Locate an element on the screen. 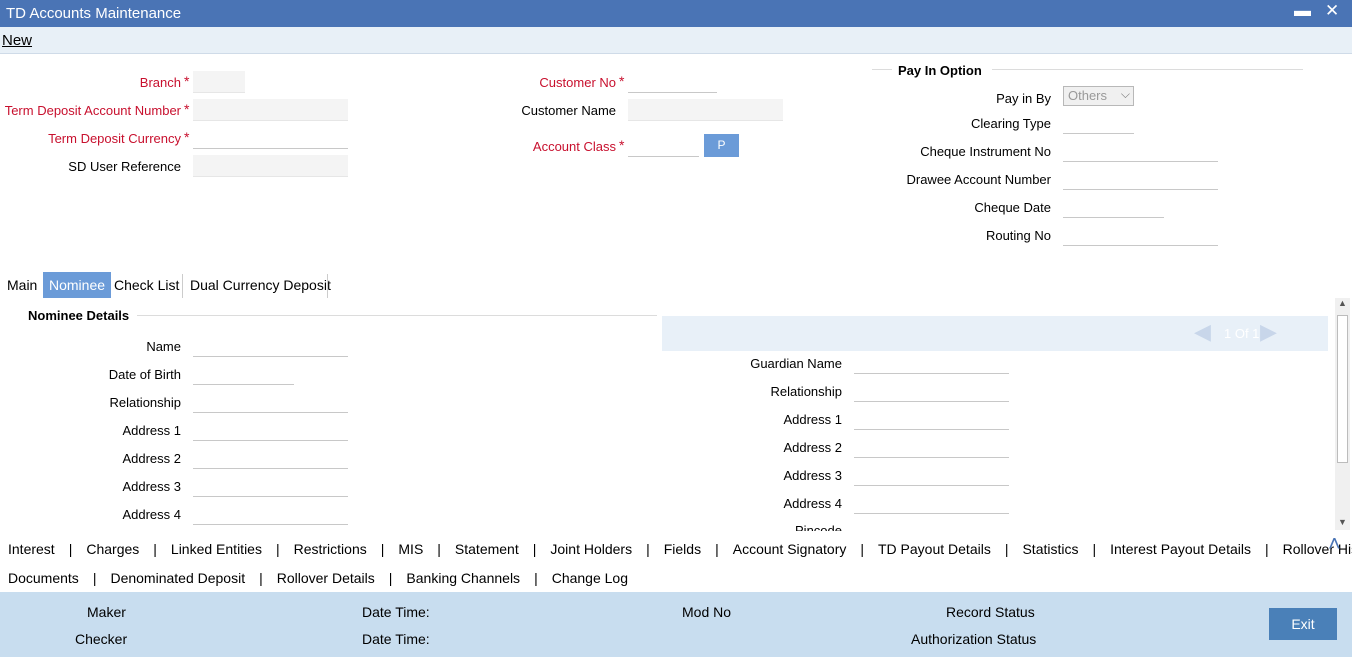 The height and width of the screenshot is (657, 1352). link-charges: Charges is located at coordinates (112, 549).